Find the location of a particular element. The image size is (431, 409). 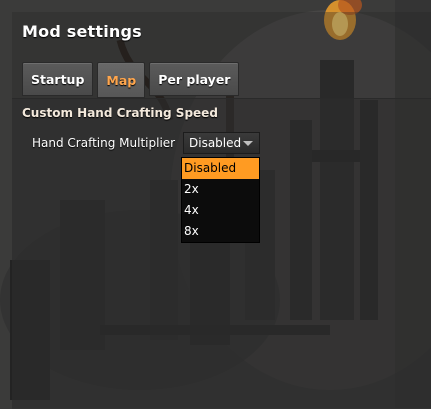

dropdown-option-2x: 2x is located at coordinates (220, 189).